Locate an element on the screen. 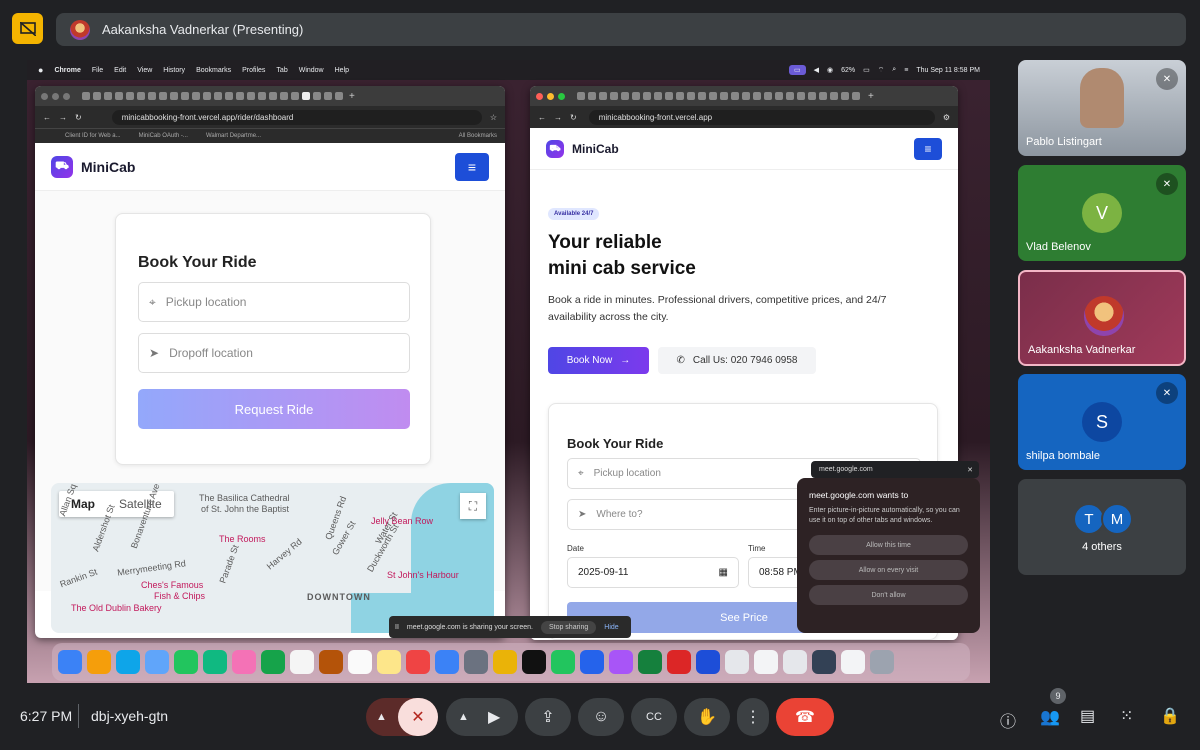  calendar-icon: ▦ is located at coordinates (723, 572).